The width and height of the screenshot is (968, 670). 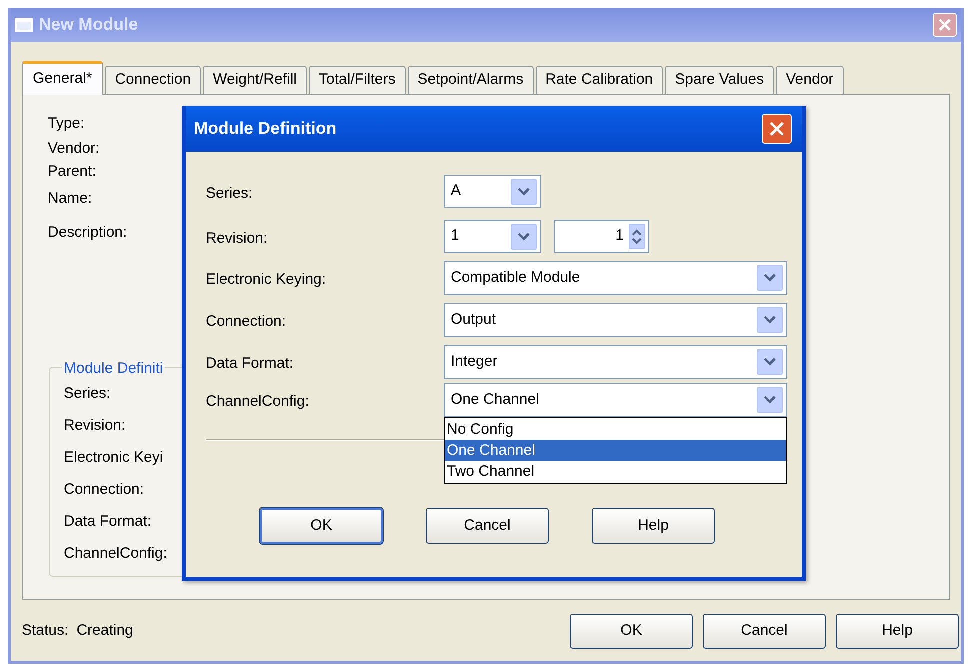 I want to click on status-label: Status:, so click(x=45, y=631).